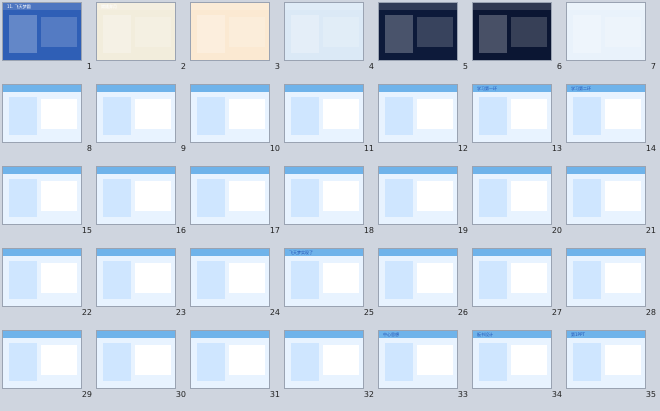  I want to click on slide-number: 27, so click(556, 312).